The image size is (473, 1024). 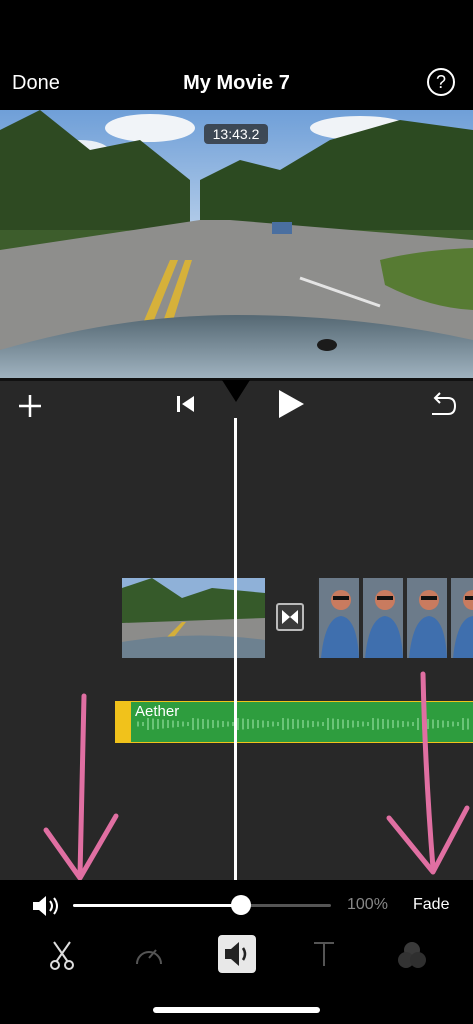 What do you see at coordinates (157, 711) in the screenshot?
I see `audio-clip-name: Aether` at bounding box center [157, 711].